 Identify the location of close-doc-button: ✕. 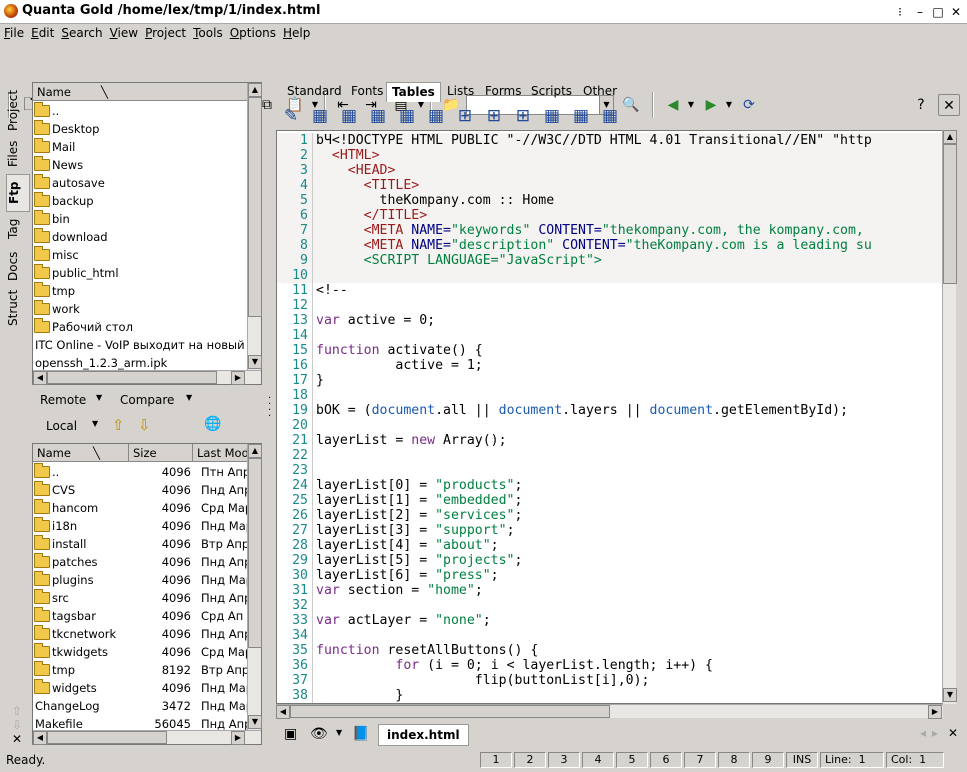
(949, 105).